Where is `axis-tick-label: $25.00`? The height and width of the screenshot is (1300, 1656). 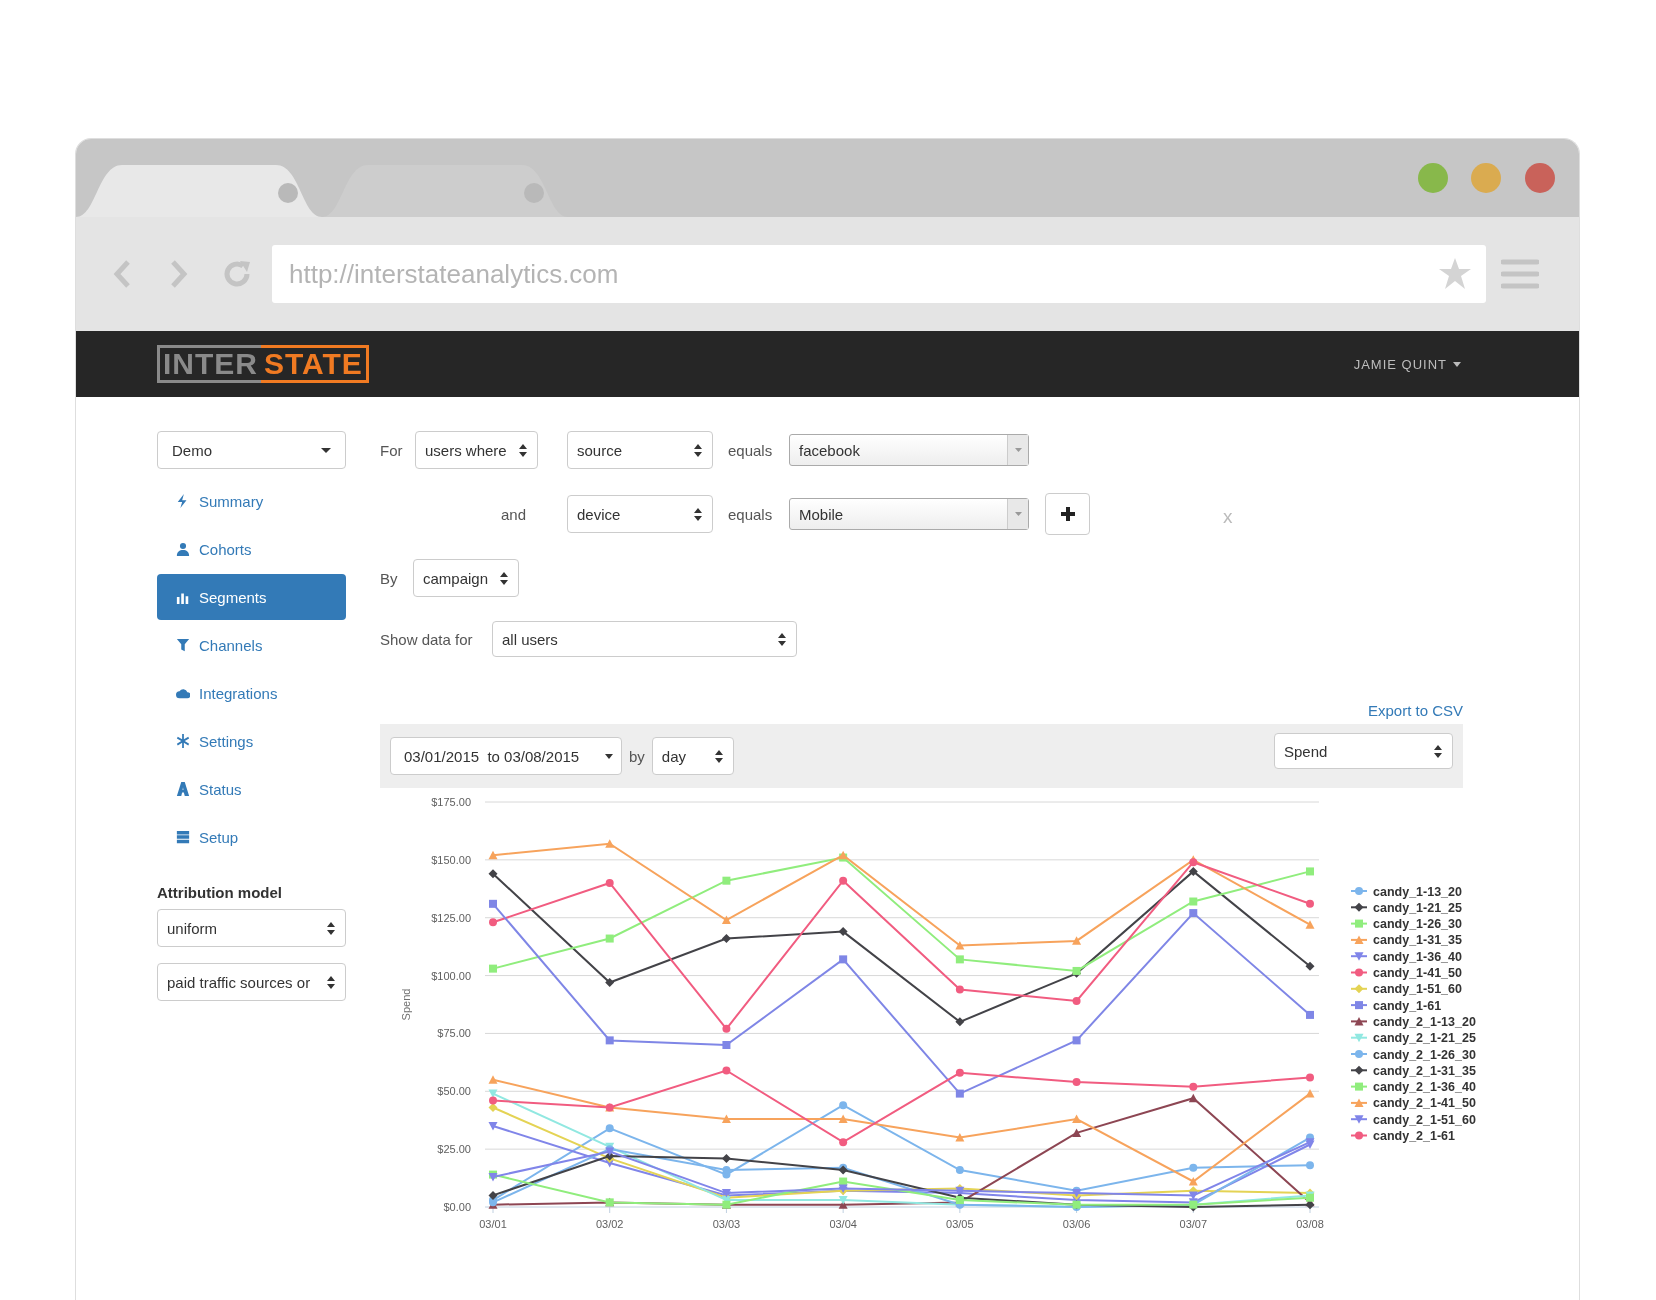
axis-tick-label: $25.00 is located at coordinates (454, 1149).